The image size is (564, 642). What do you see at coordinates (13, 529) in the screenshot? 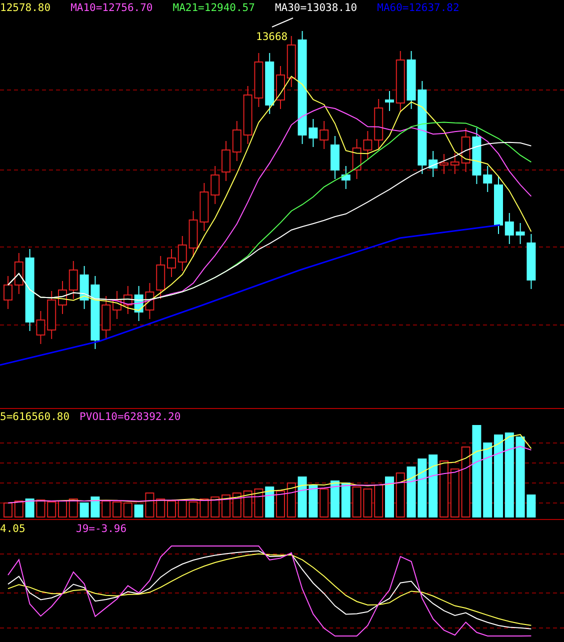
I see `indicator-label: 4.05` at bounding box center [13, 529].